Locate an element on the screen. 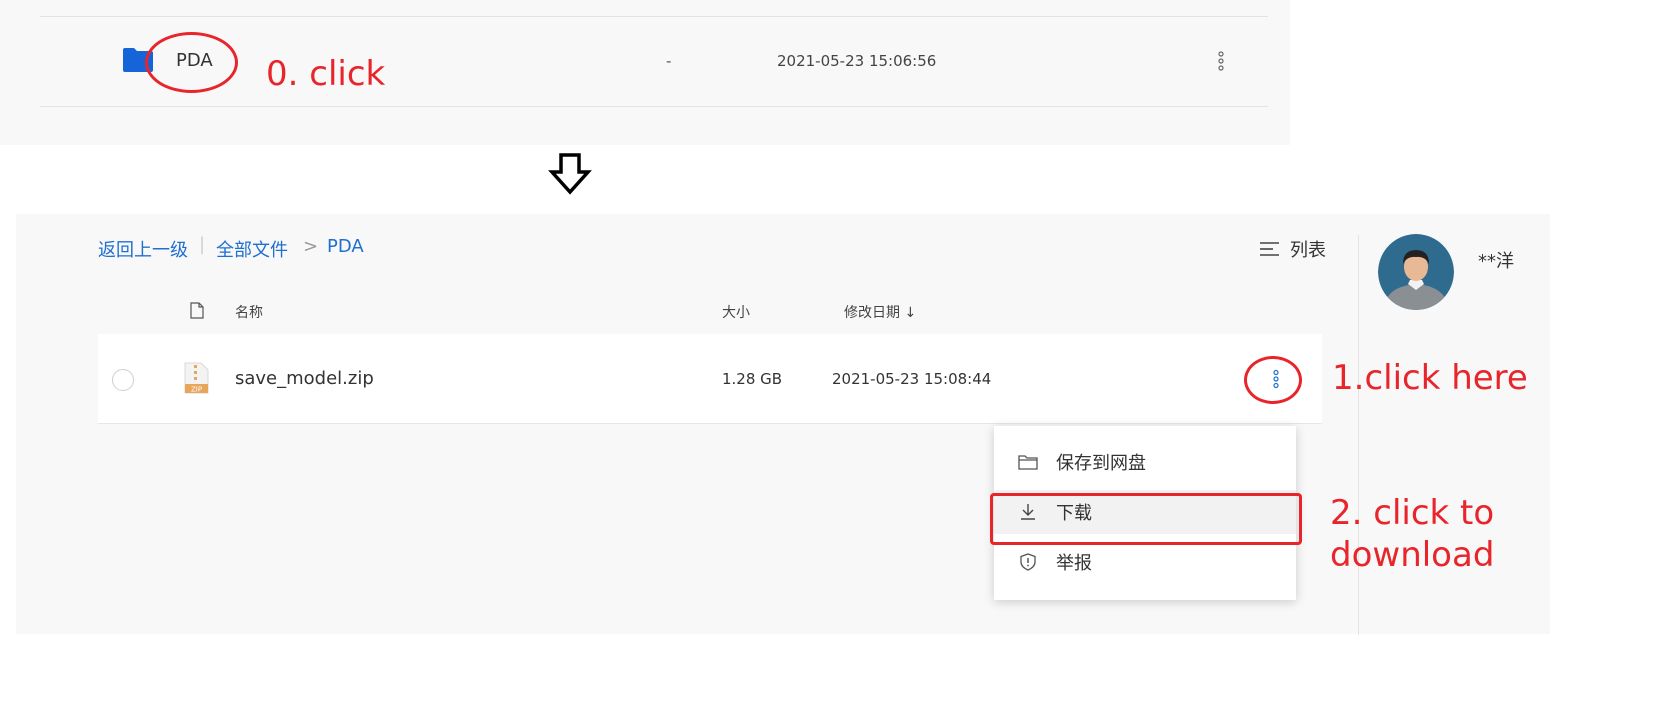  folder-modified-date: 2021-05-23 15:06:56 is located at coordinates (857, 61).